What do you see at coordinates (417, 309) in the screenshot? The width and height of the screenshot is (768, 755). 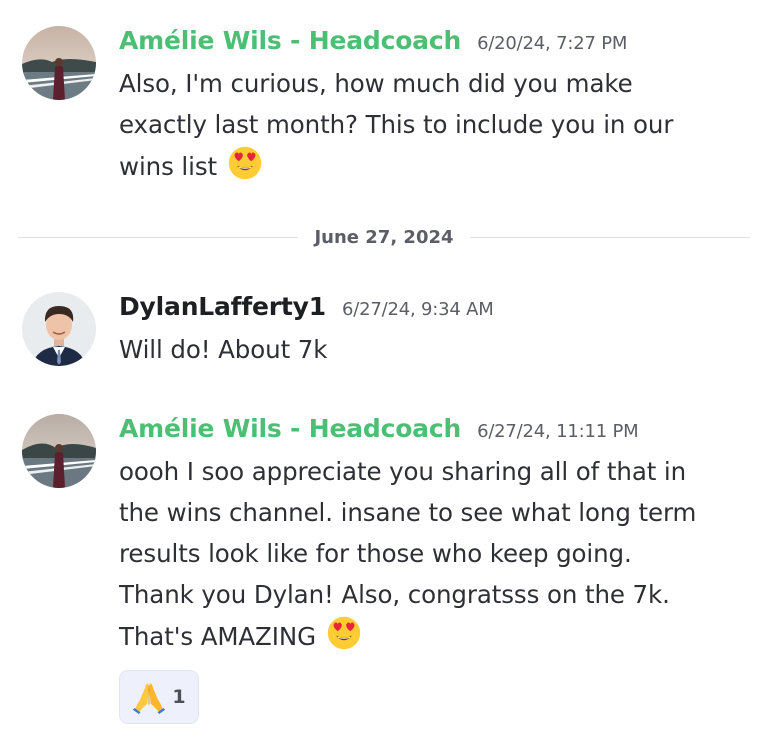 I see `timestamp: 6/27/24, 9:34 AM` at bounding box center [417, 309].